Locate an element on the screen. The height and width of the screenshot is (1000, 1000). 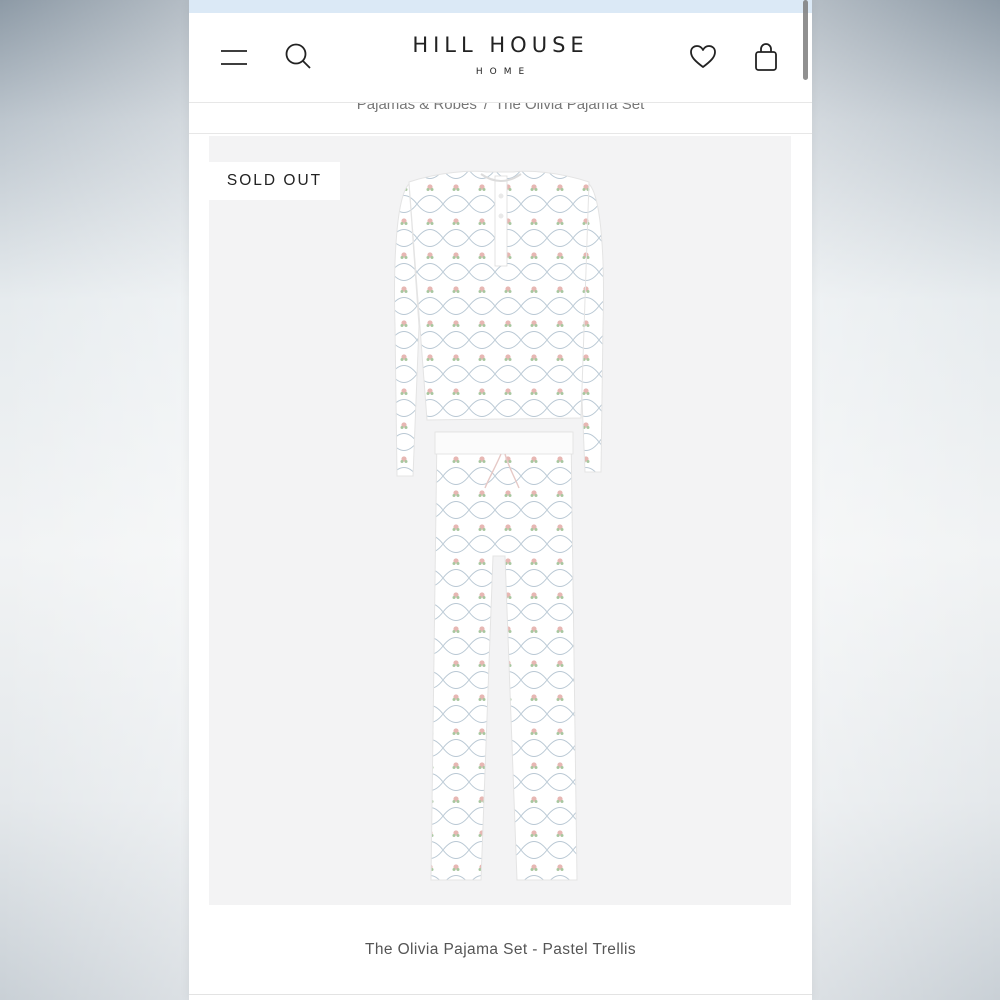
menu-icon is located at coordinates (234, 57).